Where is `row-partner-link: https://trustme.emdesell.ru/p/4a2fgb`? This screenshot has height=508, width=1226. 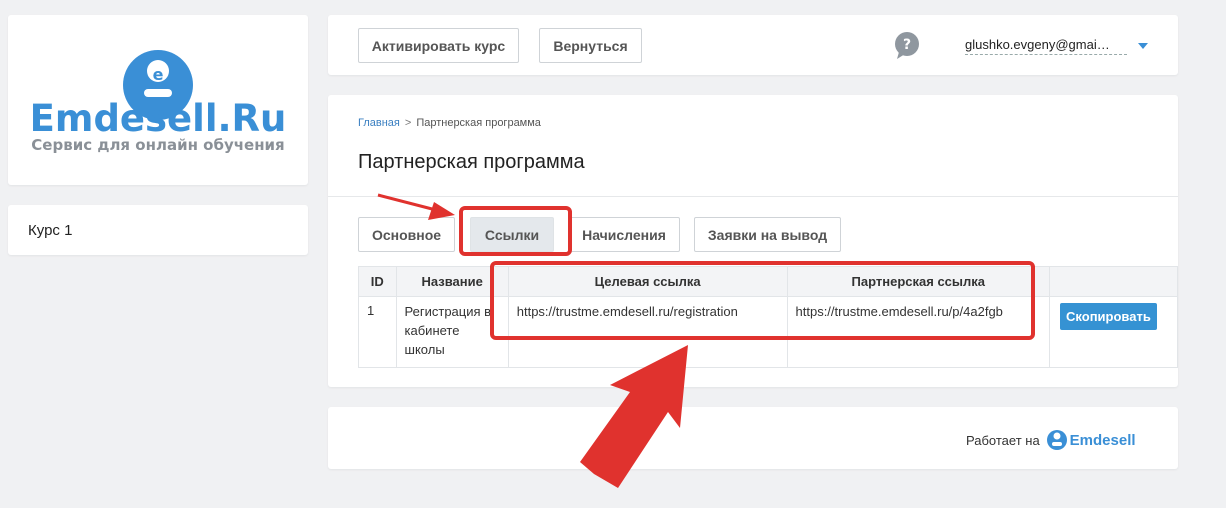 row-partner-link: https://trustme.emdesell.ru/p/4a2fgb is located at coordinates (918, 332).